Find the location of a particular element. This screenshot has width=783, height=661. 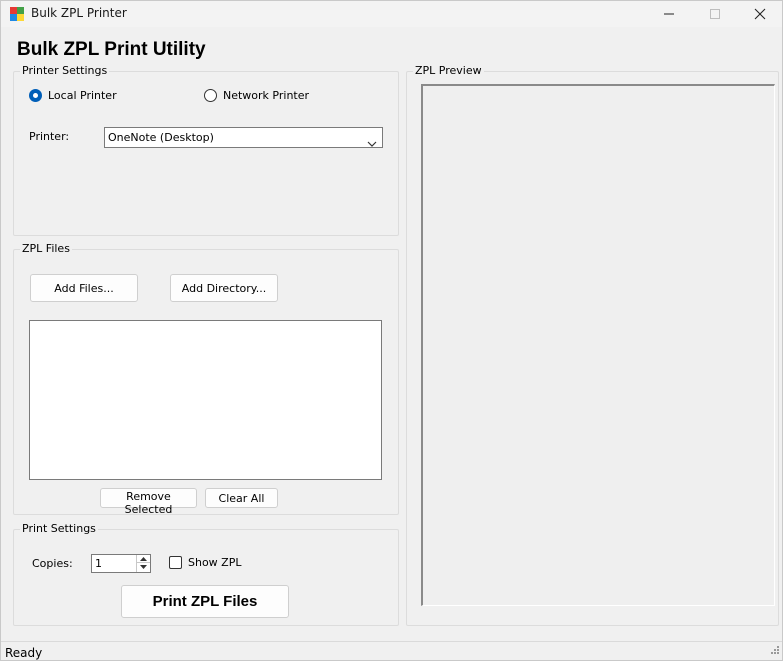

show-zpl-check-box is located at coordinates (175, 562).